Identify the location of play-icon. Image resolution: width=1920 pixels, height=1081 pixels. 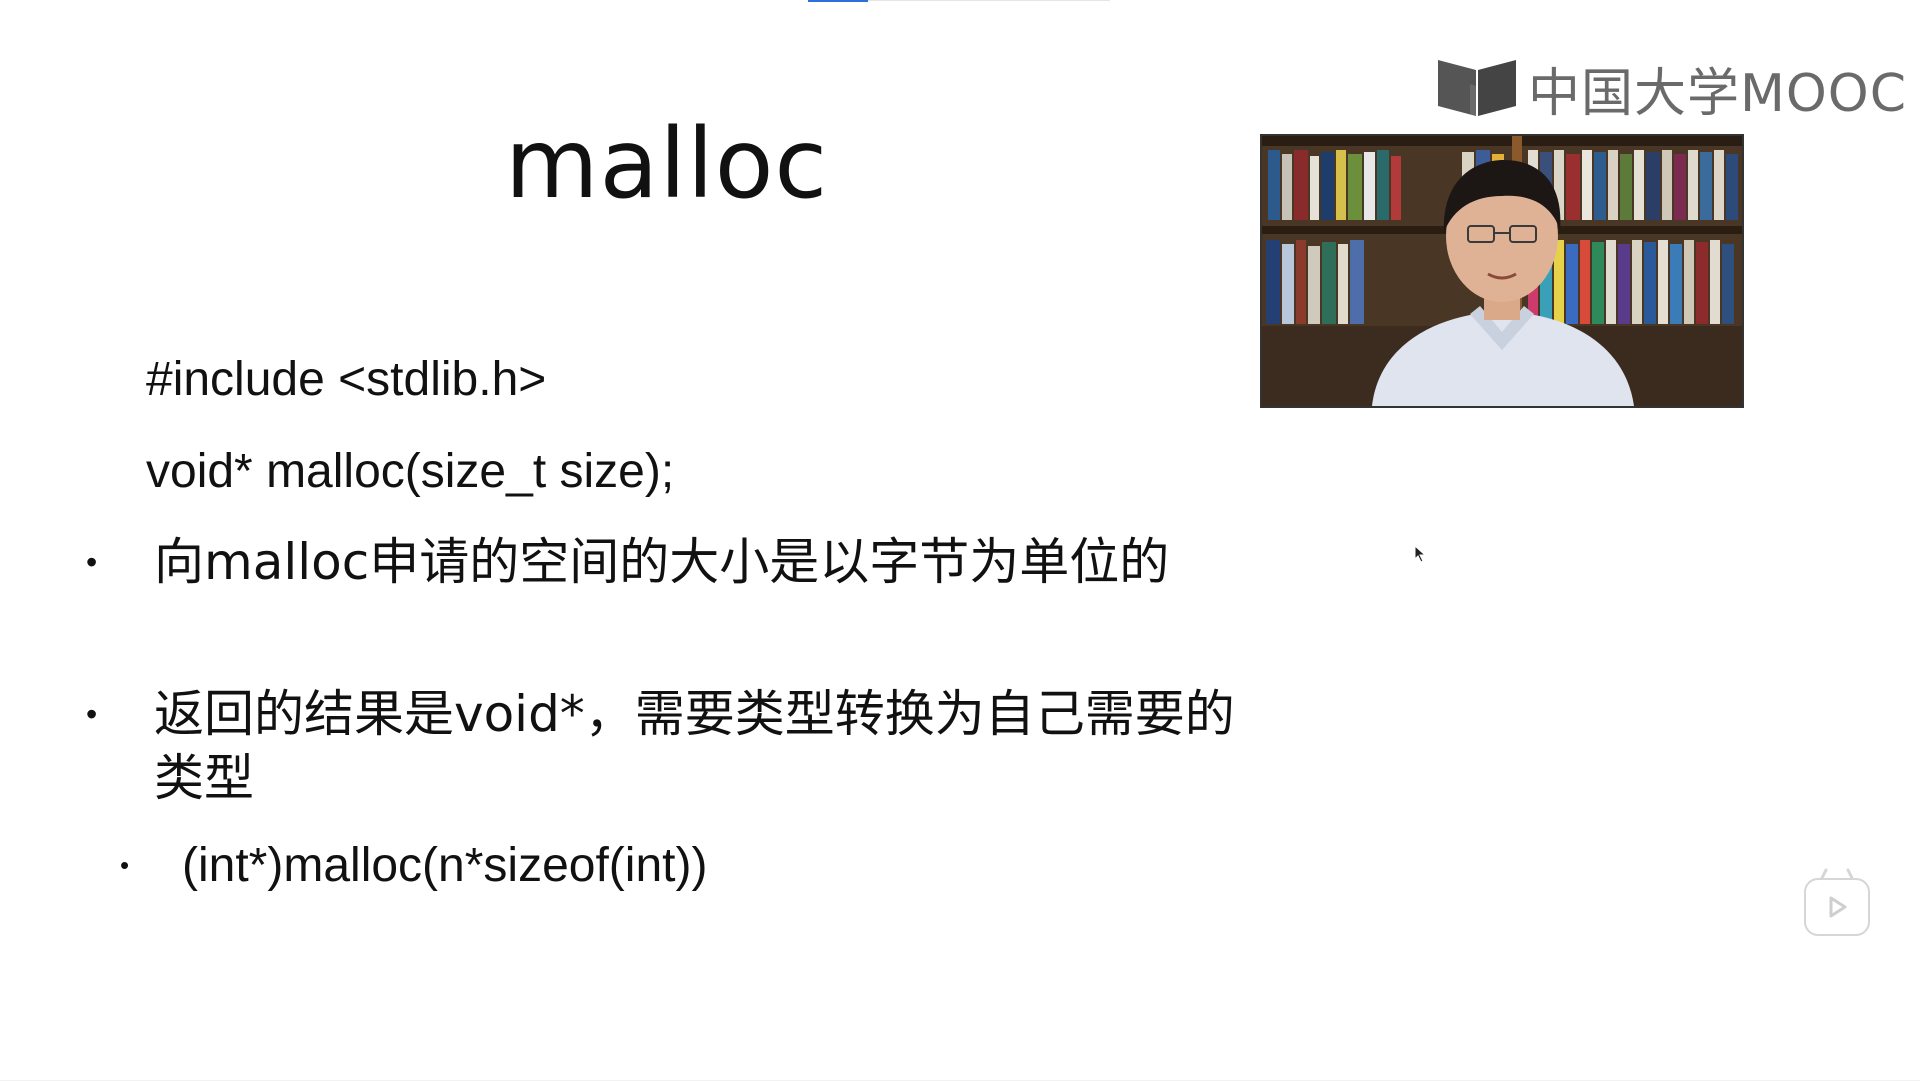
(1838, 907).